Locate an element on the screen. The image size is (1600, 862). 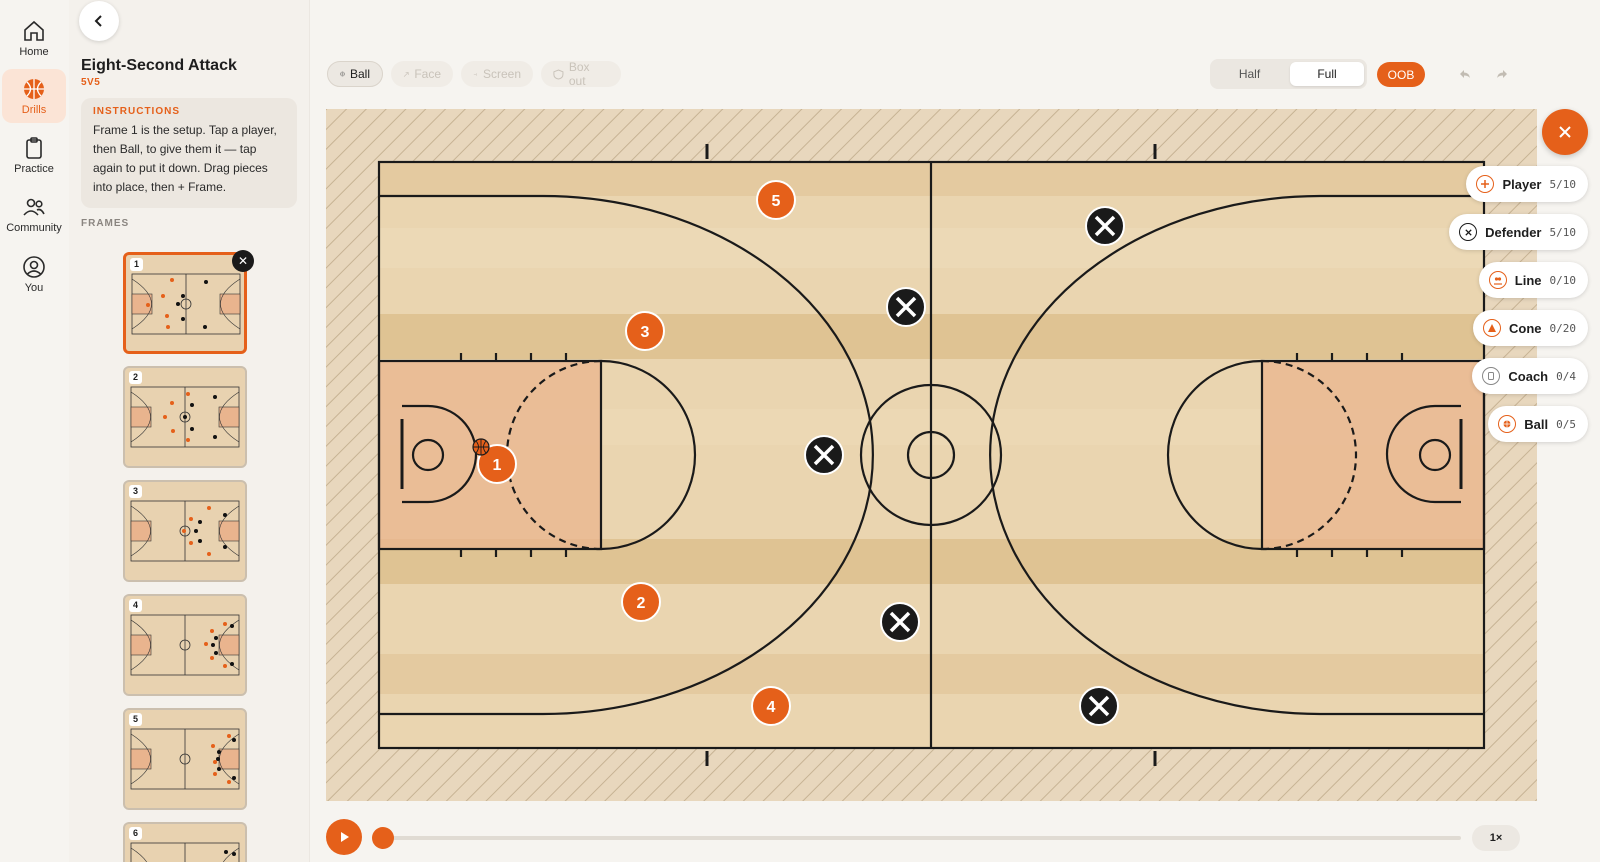
palette-coach-count: 0/4 is located at coordinates (1566, 376).